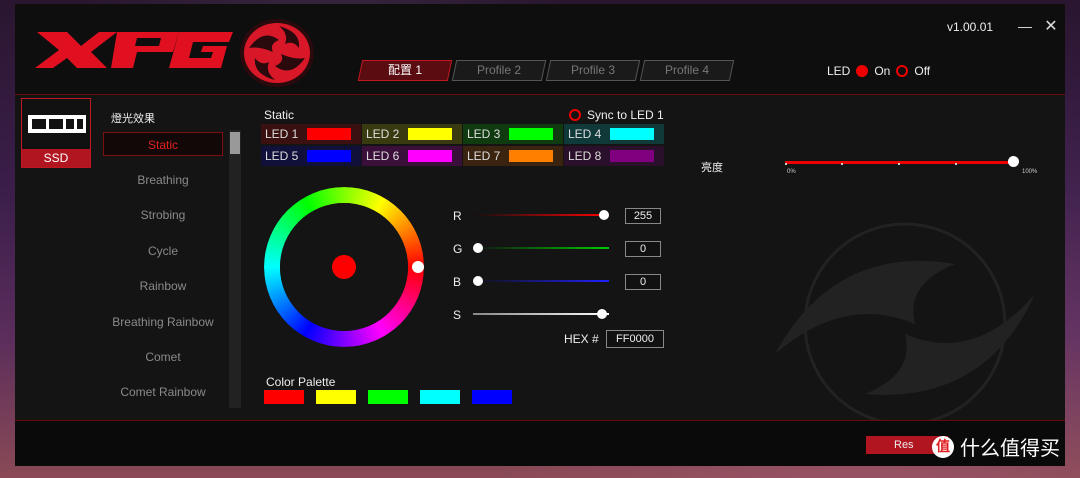 The width and height of the screenshot is (1080, 478). I want to click on led-7-cell: LED 7, so click(513, 156).